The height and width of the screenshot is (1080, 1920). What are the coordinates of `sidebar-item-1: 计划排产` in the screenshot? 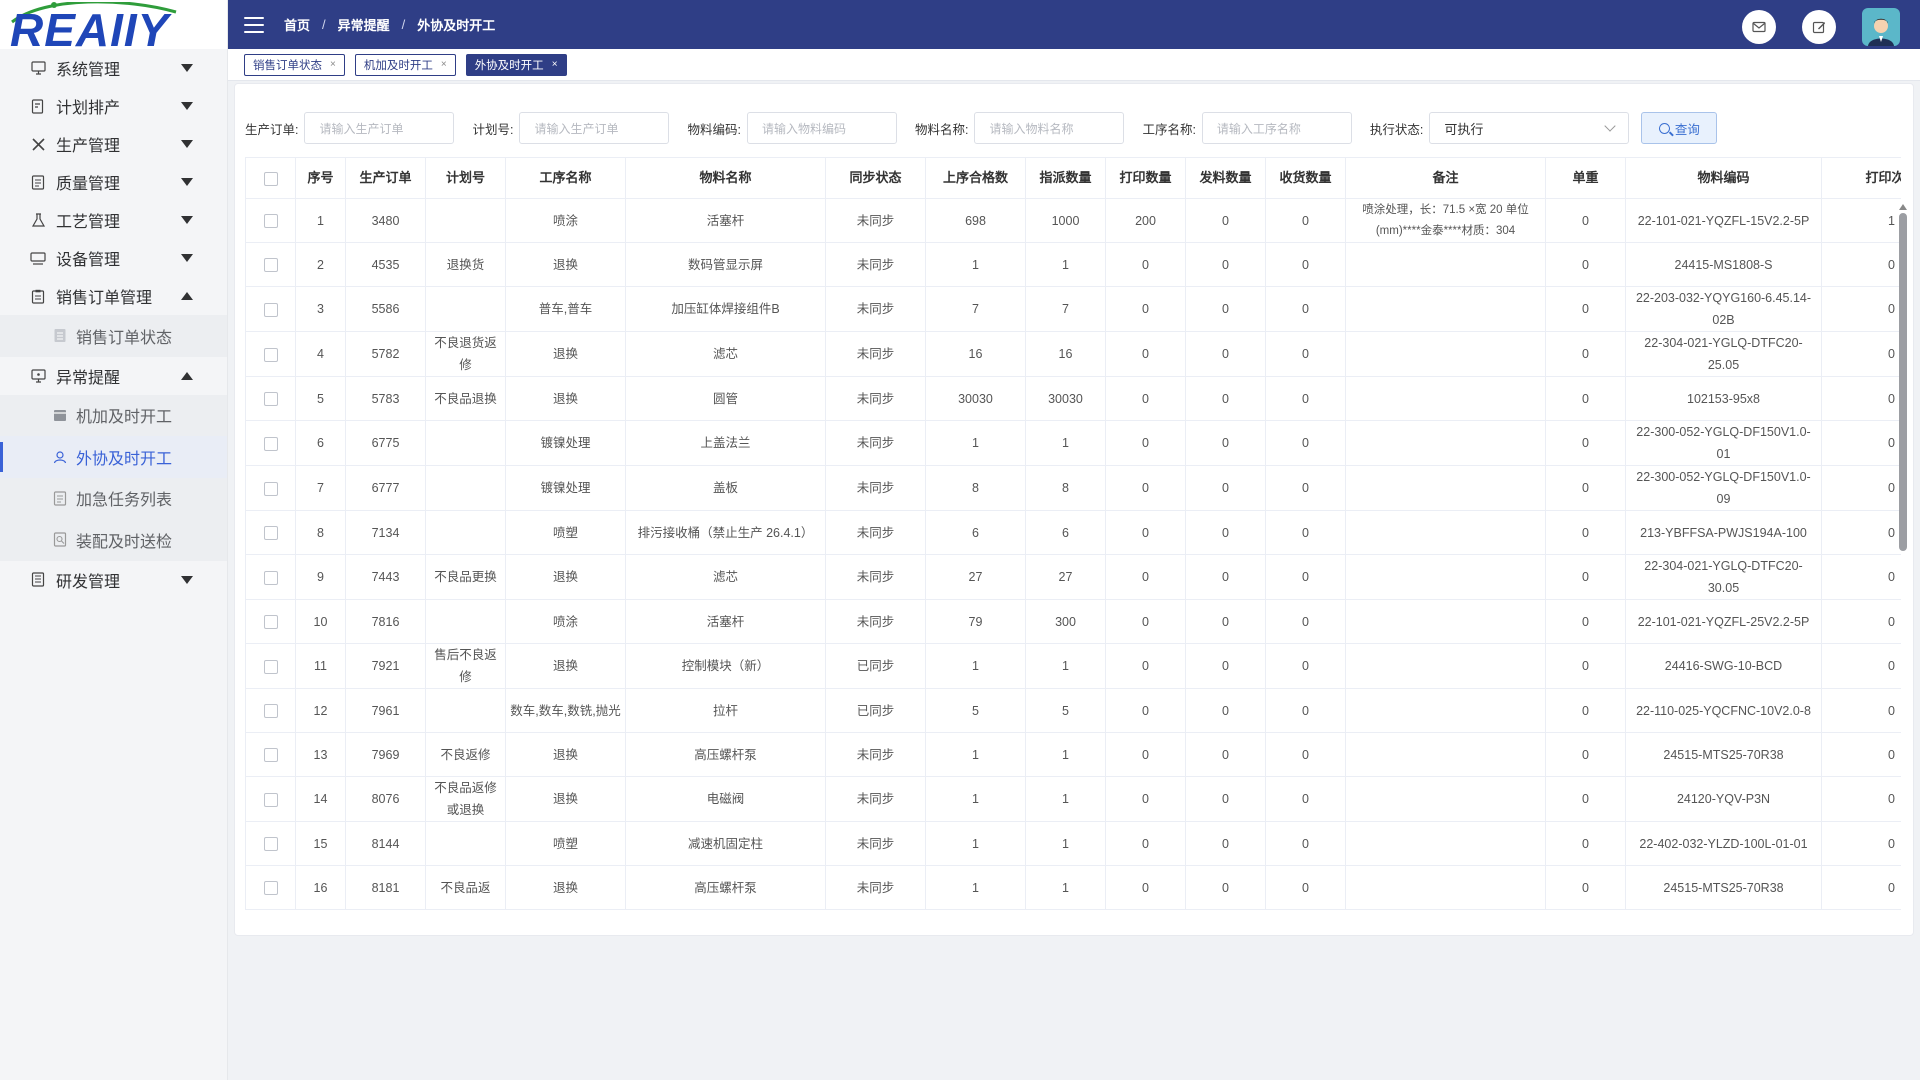 It's located at (113, 106).